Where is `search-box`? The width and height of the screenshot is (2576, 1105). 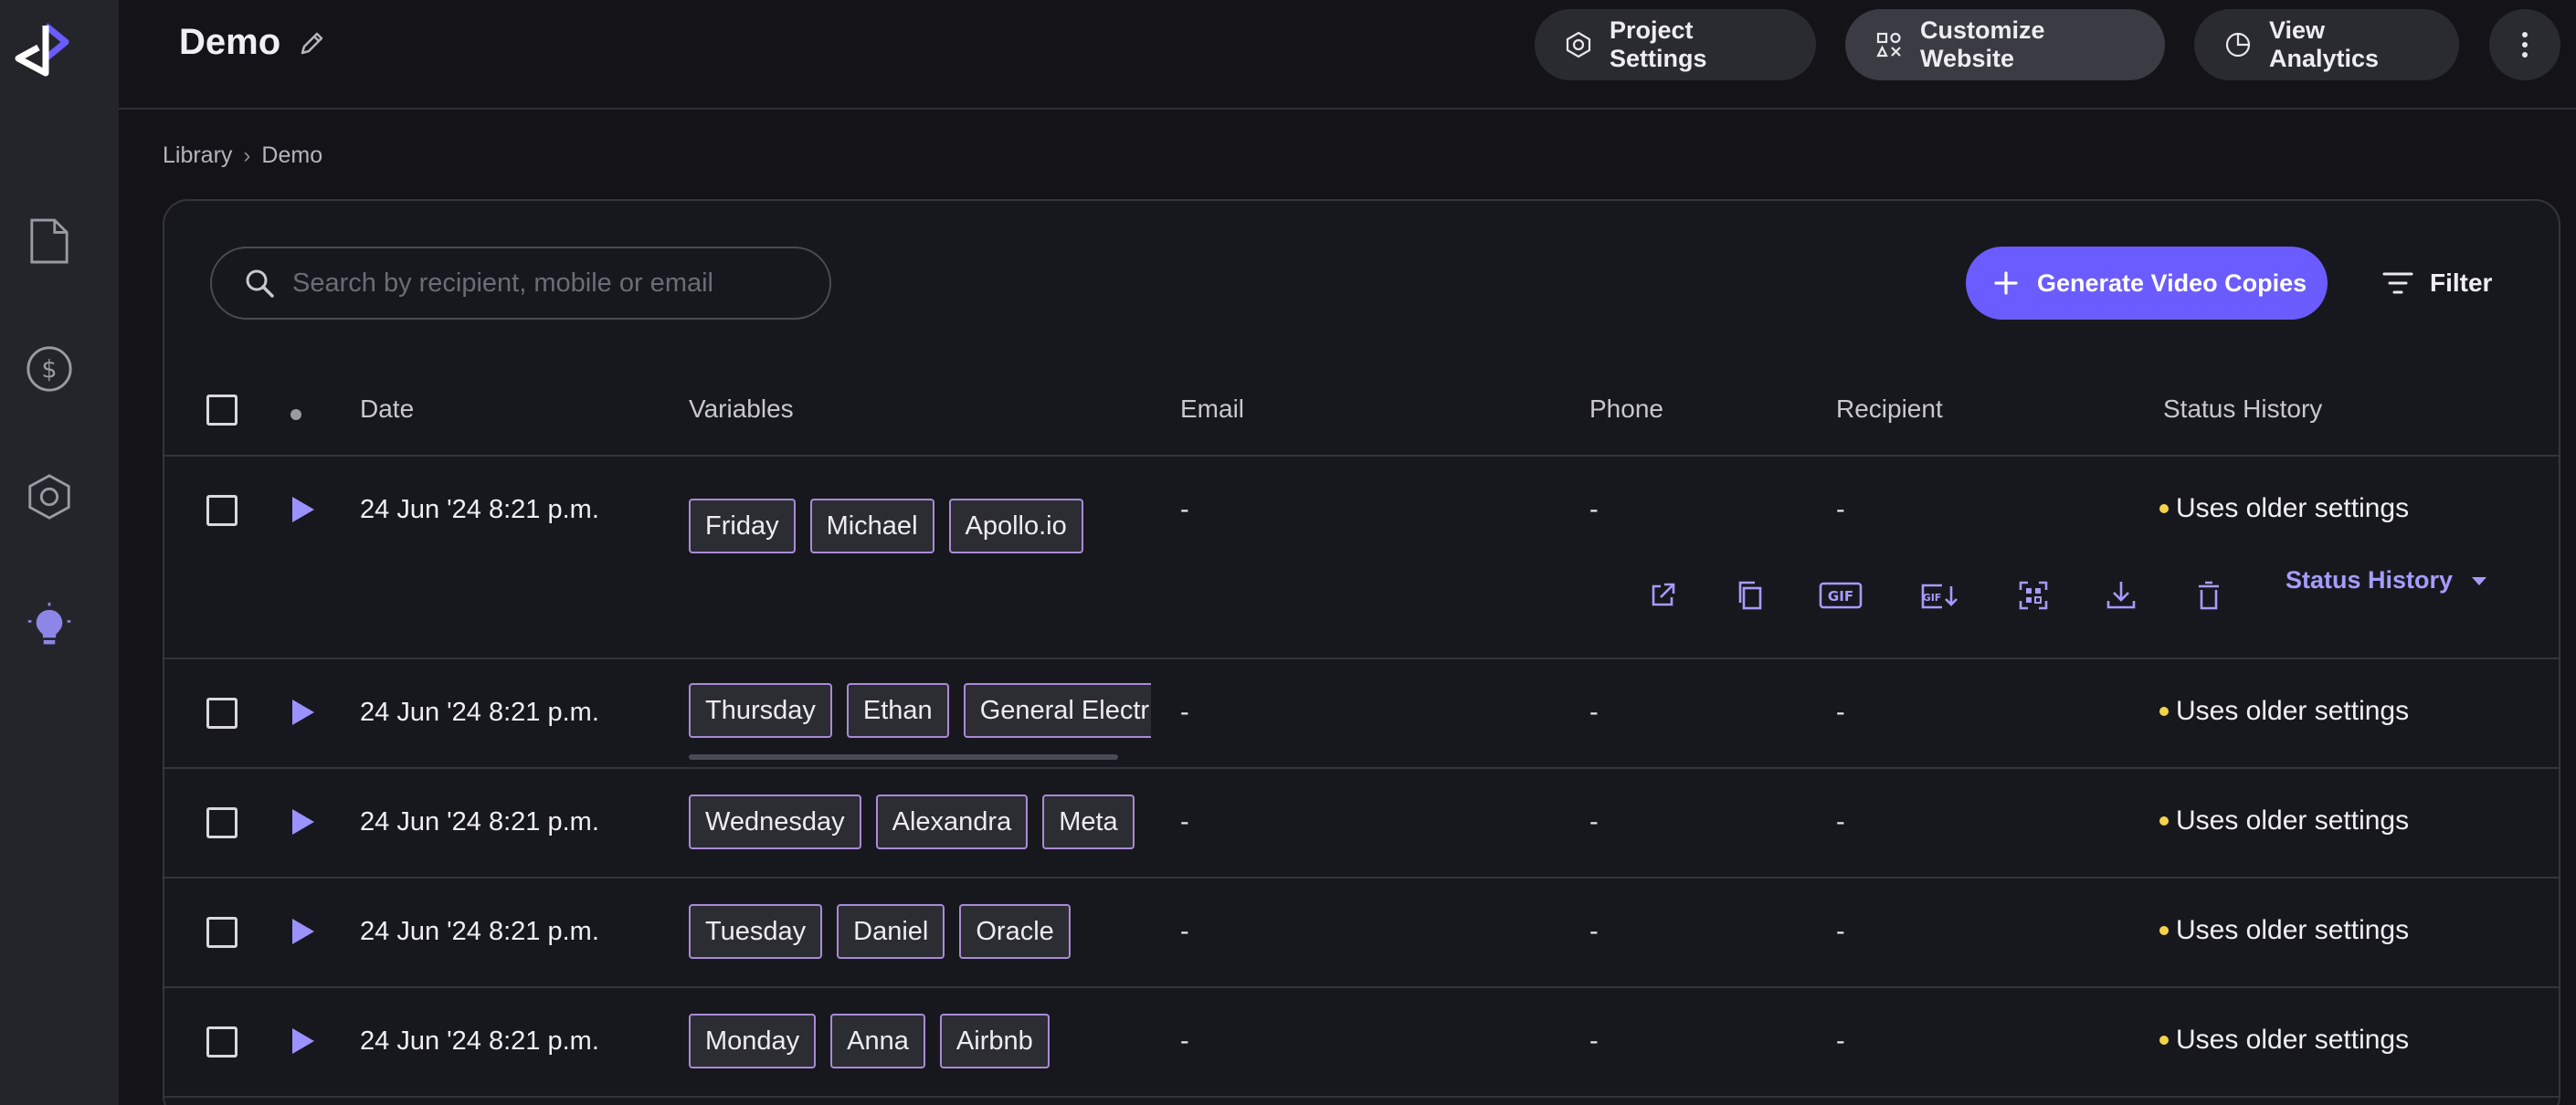
search-box is located at coordinates (520, 283).